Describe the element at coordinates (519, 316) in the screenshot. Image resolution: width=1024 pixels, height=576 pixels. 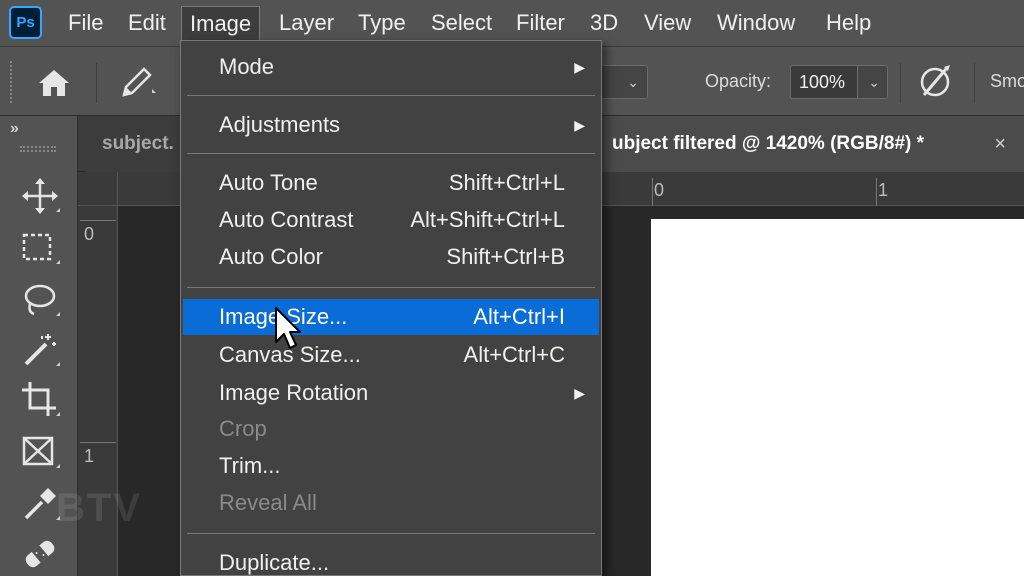
I see `menu-item-shortcut: Alt+Ctrl+I` at that location.